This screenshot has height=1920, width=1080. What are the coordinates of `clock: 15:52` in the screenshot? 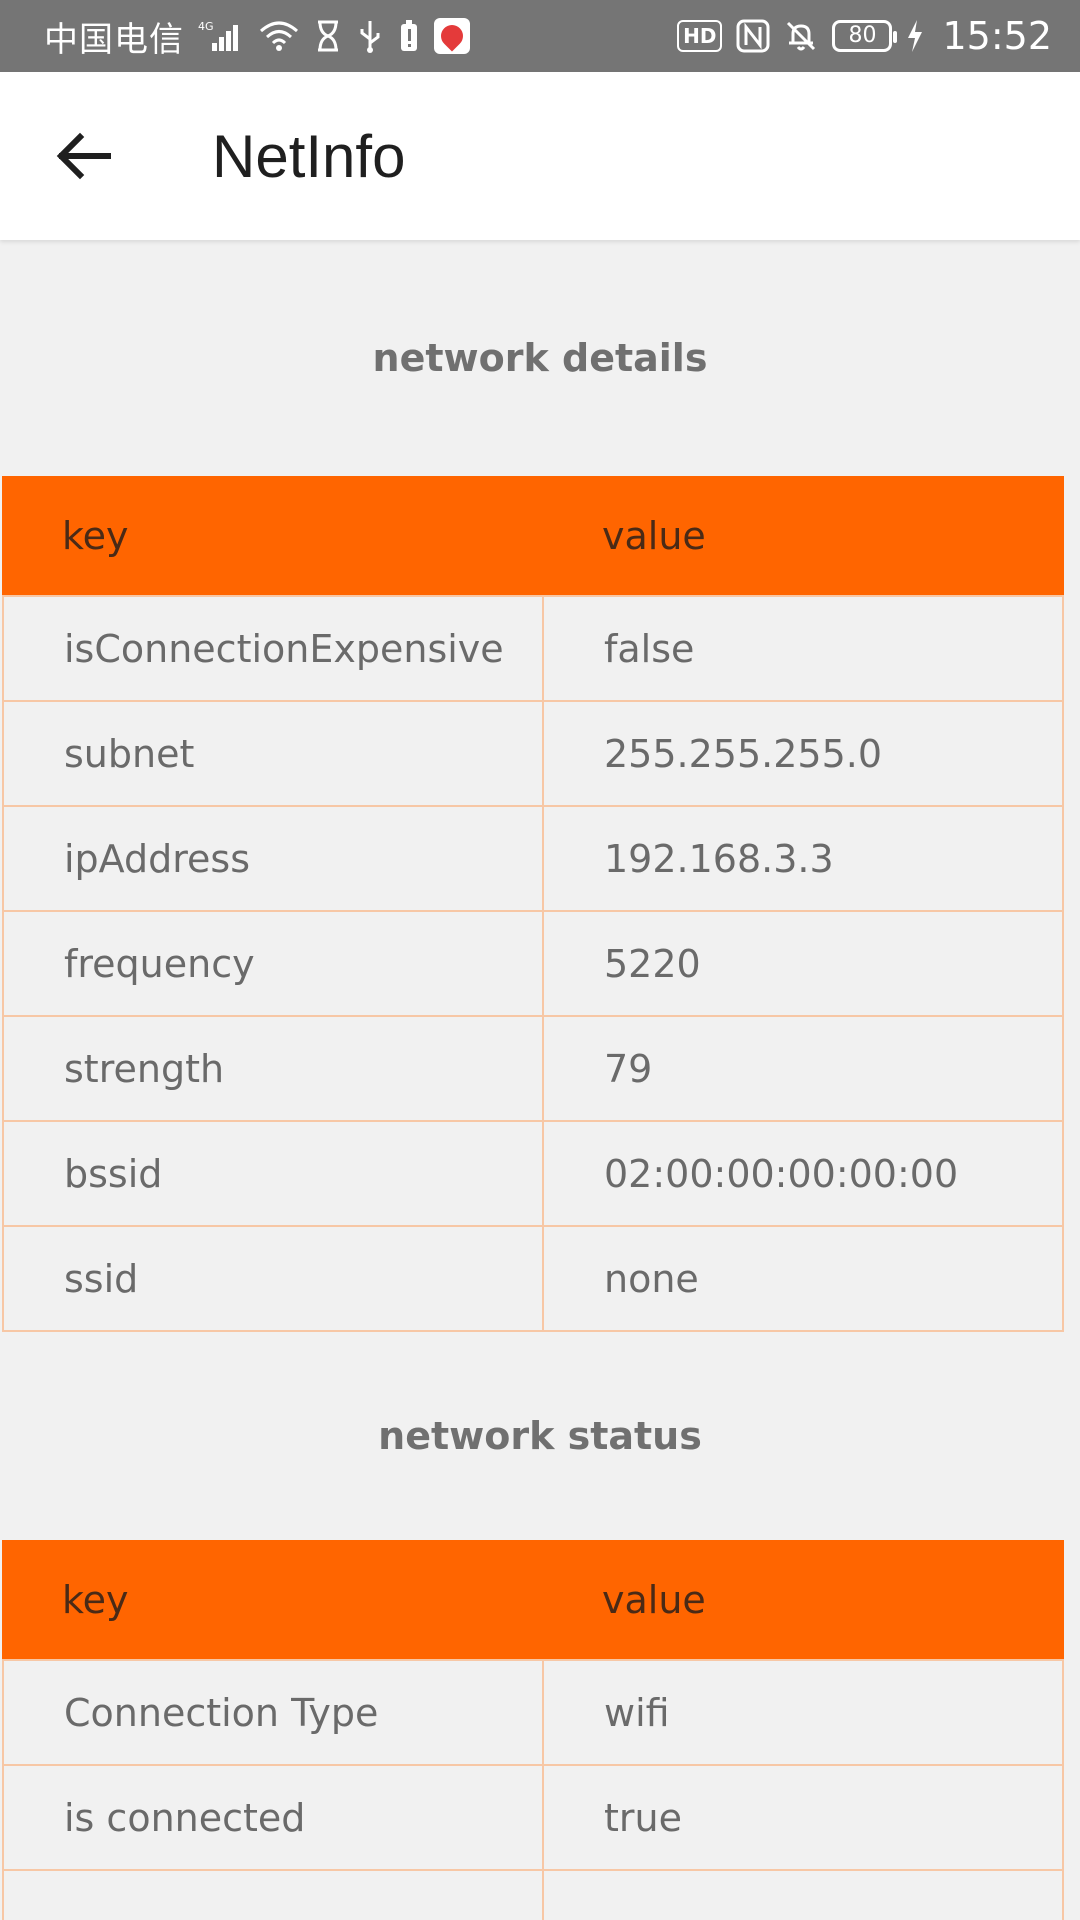 It's located at (997, 36).